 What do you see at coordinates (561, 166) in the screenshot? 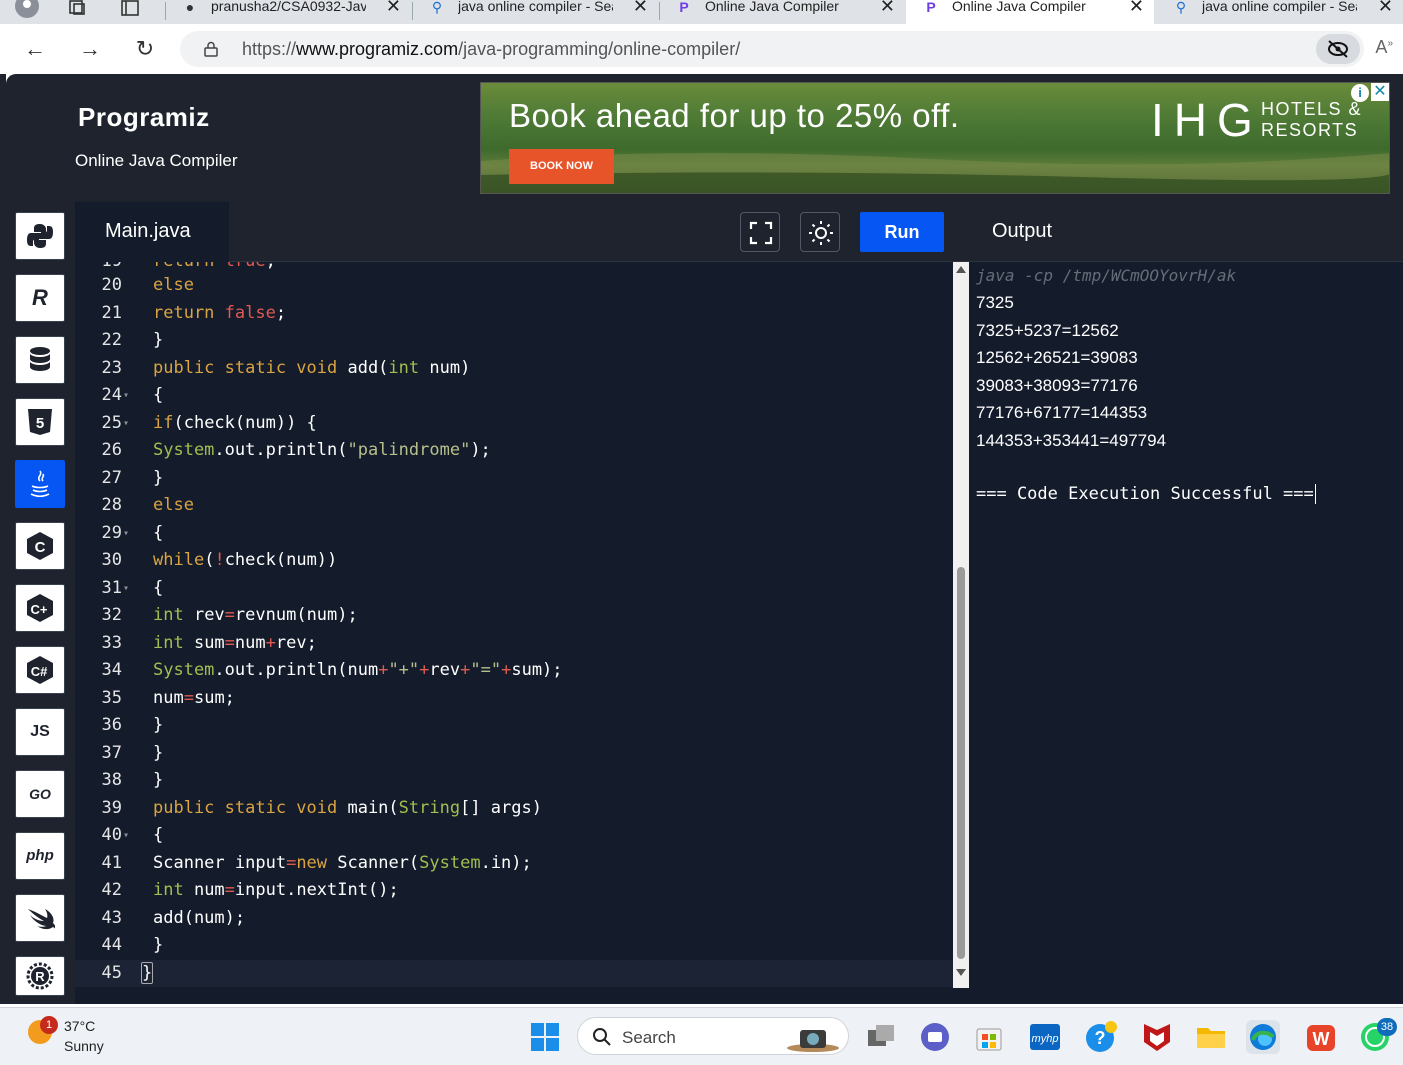
I see `book-now-button: BOOK NOW` at bounding box center [561, 166].